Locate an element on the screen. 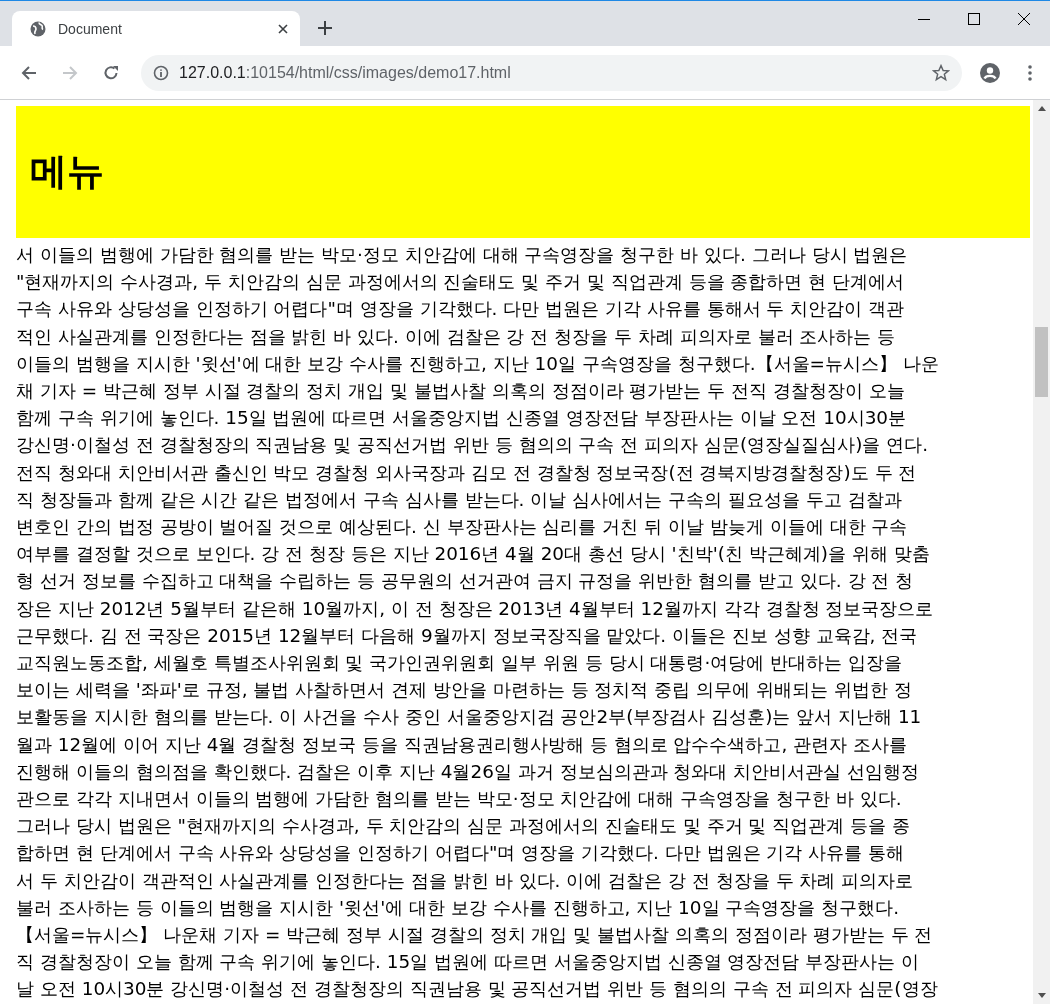 This screenshot has height=1004, width=1050. scroll-down-icon is located at coordinates (1041, 995).